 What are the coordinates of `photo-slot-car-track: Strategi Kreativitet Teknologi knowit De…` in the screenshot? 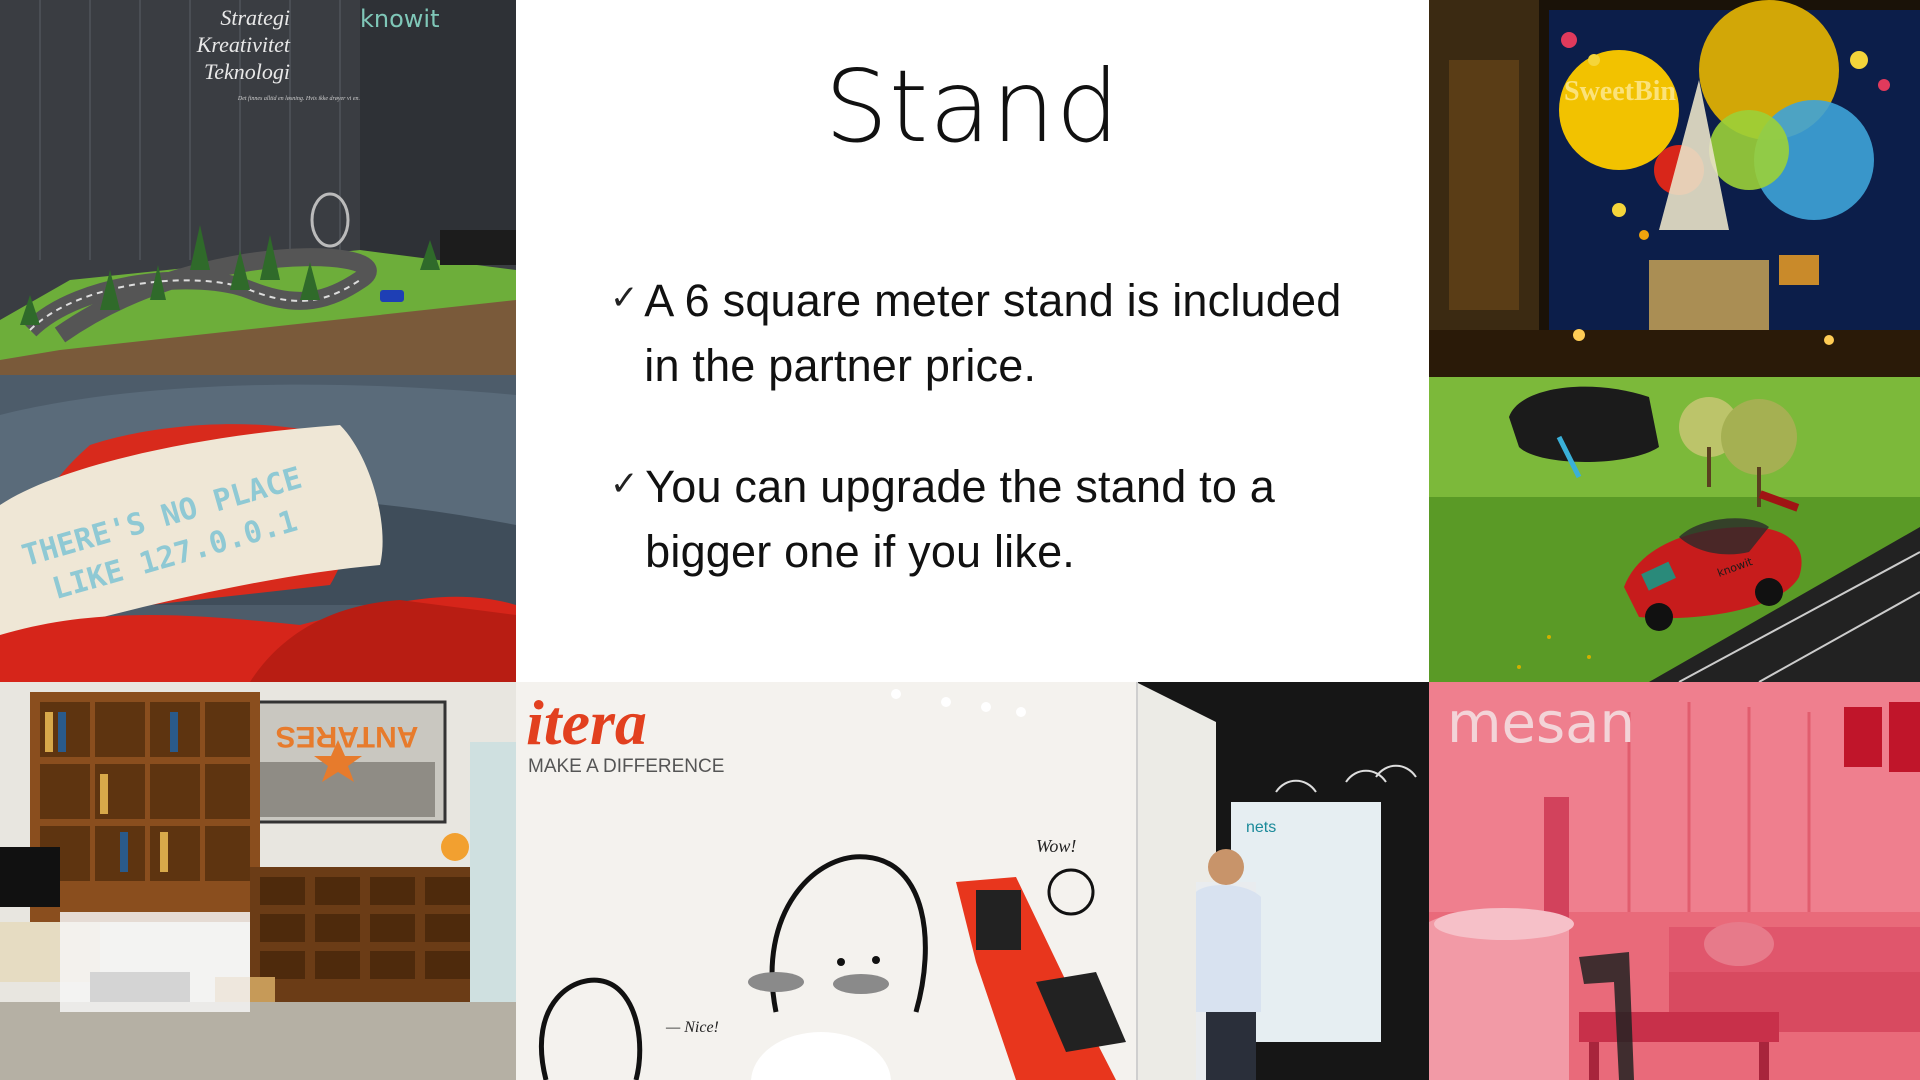 It's located at (258, 187).